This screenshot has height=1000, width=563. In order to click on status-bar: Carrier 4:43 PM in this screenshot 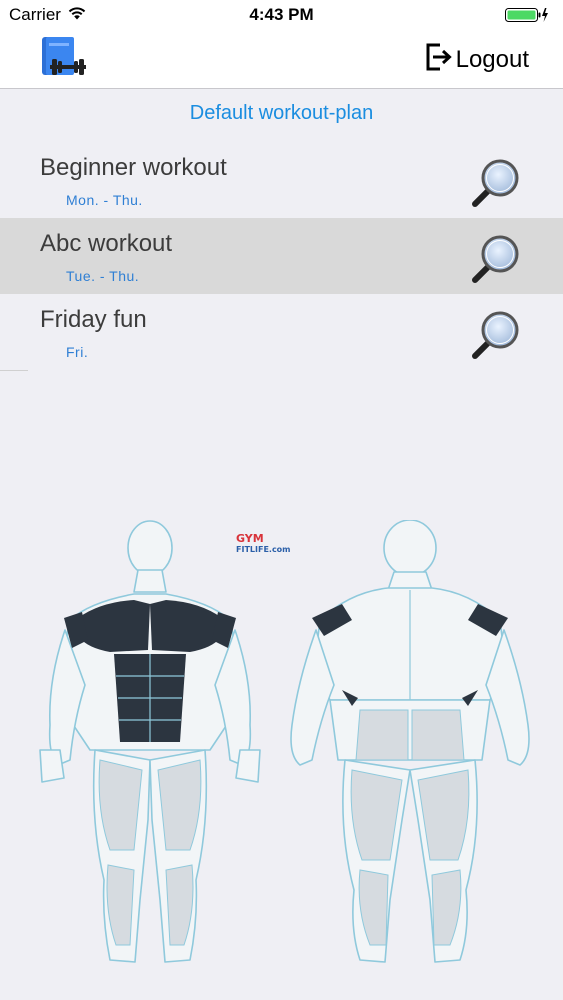, I will do `click(281, 15)`.